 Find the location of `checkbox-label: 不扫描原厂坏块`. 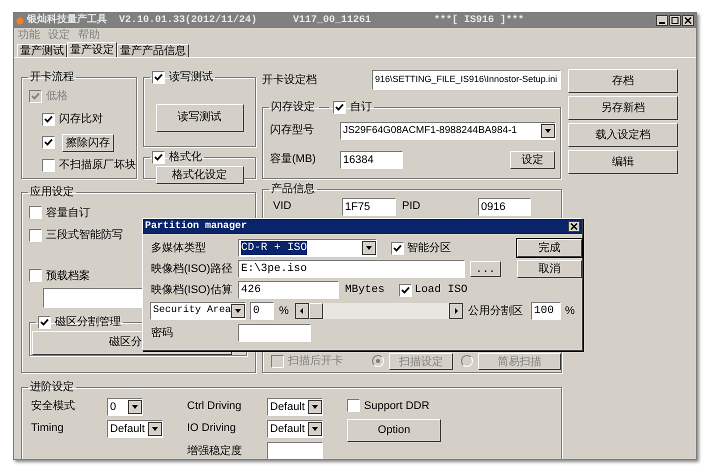

checkbox-label: 不扫描原厂坏块 is located at coordinates (97, 166).